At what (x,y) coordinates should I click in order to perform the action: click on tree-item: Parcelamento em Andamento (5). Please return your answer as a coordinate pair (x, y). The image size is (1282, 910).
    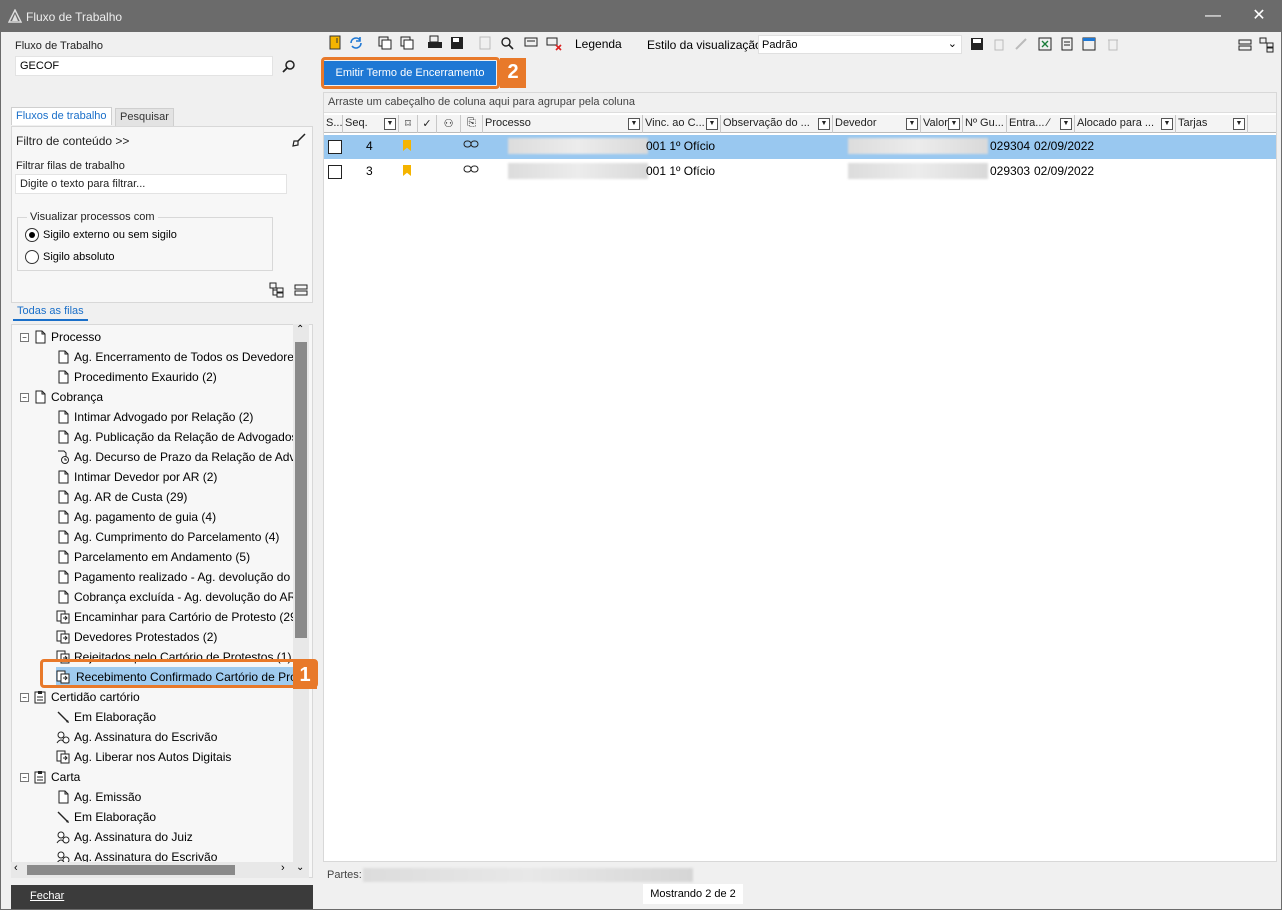
    Looking at the image, I should click on (153, 557).